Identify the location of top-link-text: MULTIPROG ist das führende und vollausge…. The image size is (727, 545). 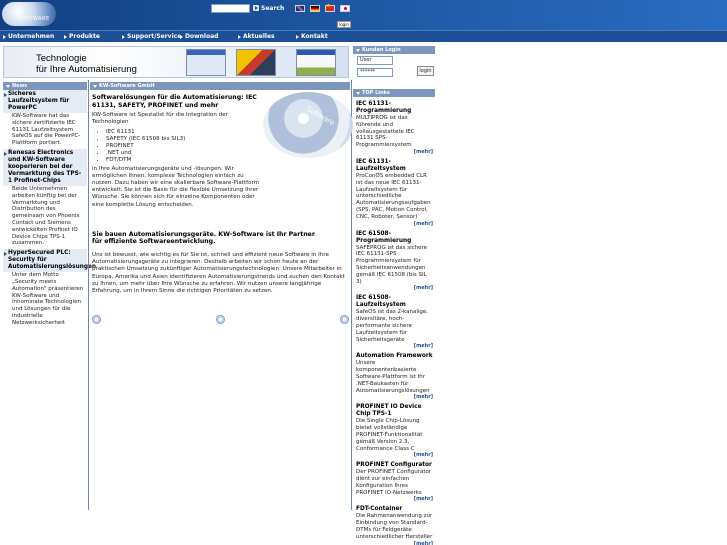
(385, 132).